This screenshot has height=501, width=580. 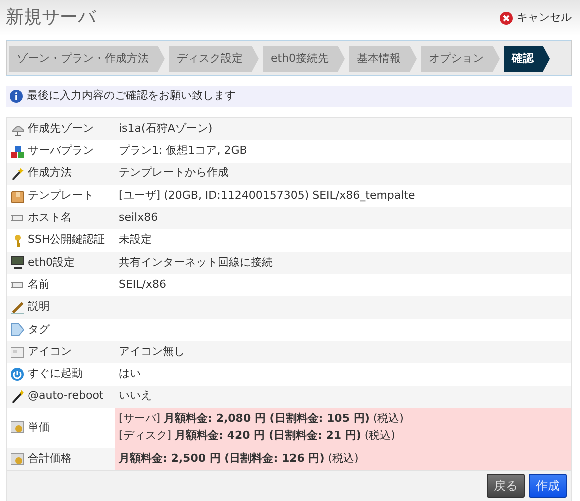 What do you see at coordinates (17, 352) in the screenshot?
I see `picture-frame-icon` at bounding box center [17, 352].